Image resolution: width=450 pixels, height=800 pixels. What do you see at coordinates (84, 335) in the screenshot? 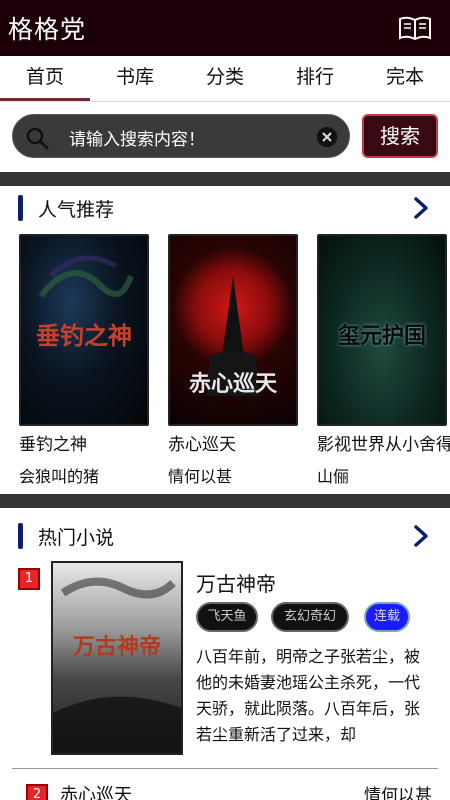
I see `cover-title: 垂钓之神` at bounding box center [84, 335].